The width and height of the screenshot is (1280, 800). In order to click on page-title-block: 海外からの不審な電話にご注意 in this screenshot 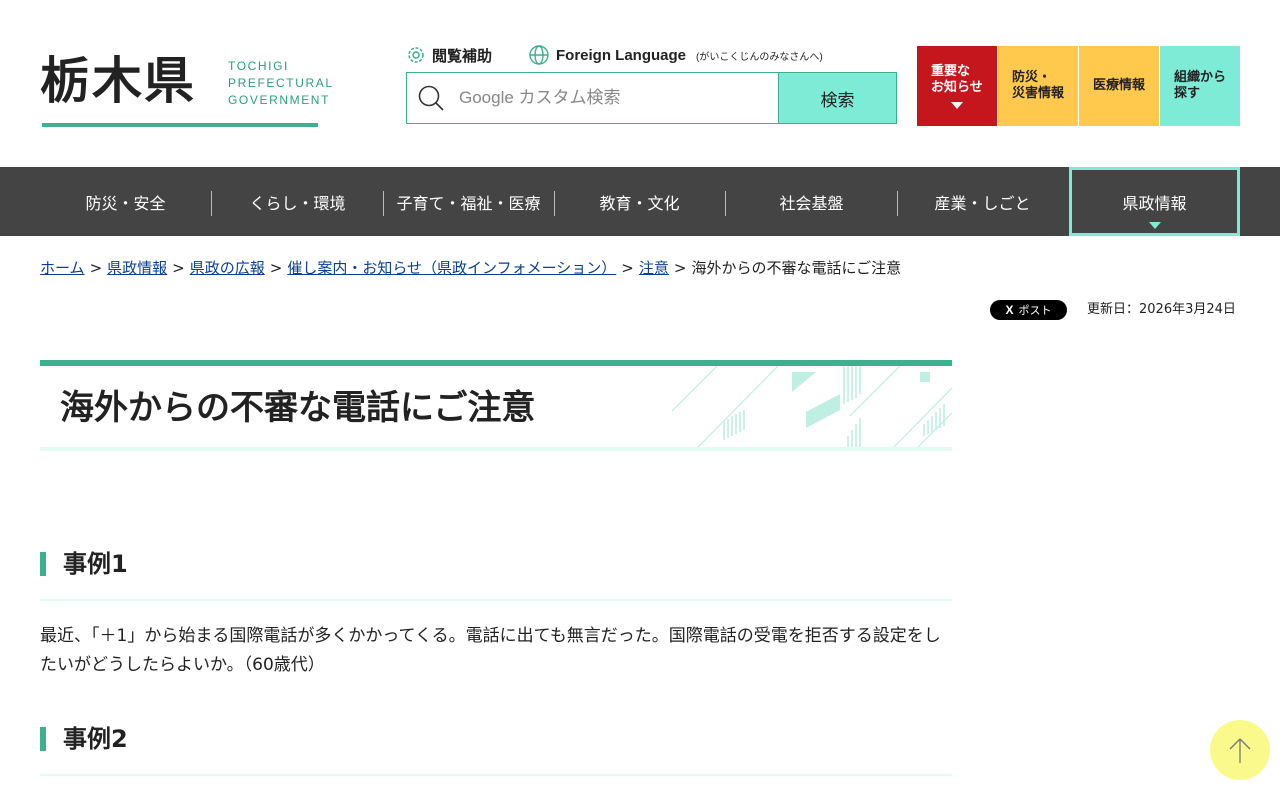, I will do `click(496, 405)`.